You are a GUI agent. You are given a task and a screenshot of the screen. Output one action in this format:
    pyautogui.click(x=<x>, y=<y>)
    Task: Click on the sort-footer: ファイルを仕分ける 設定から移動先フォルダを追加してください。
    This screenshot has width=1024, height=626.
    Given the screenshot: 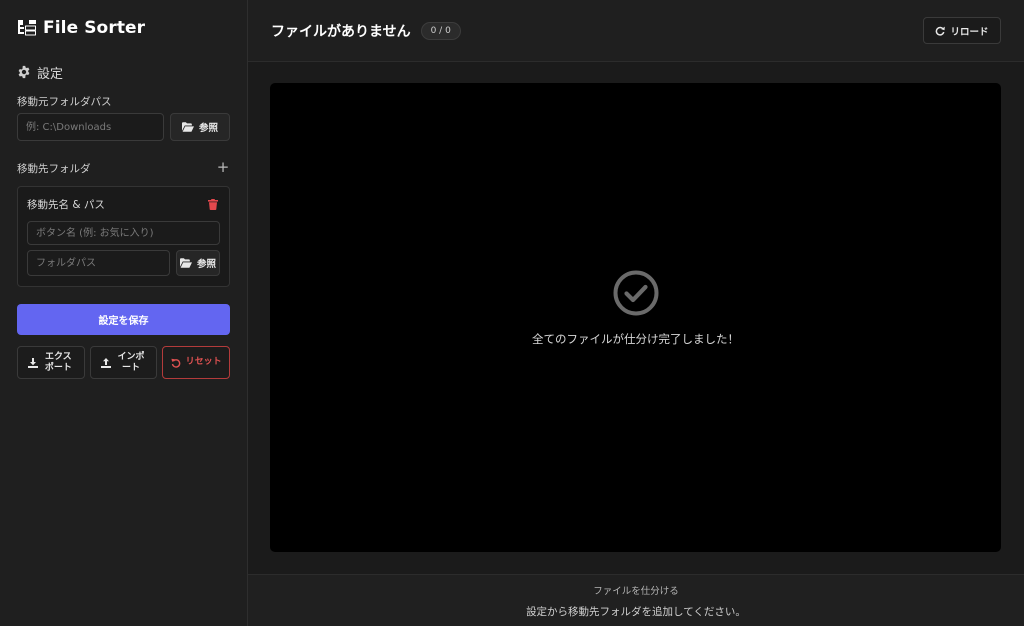 What is the action you would take?
    pyautogui.click(x=636, y=600)
    